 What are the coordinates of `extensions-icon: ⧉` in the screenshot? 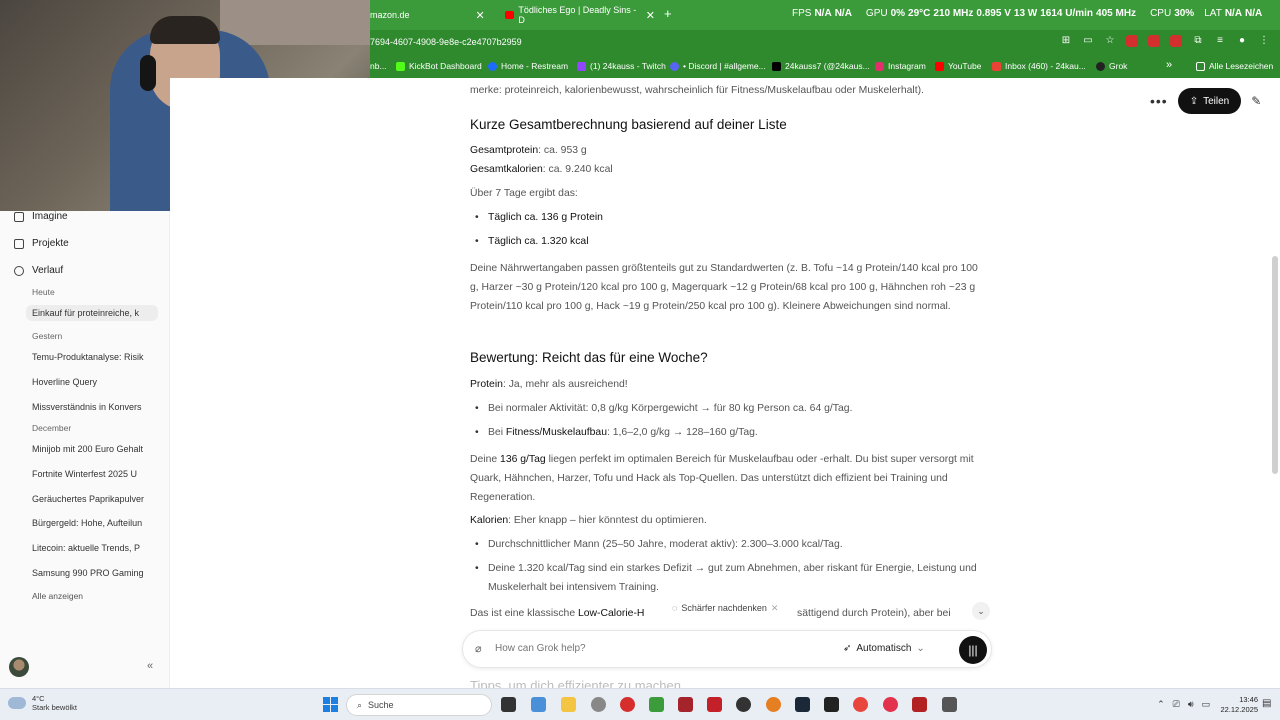 It's located at (1198, 41).